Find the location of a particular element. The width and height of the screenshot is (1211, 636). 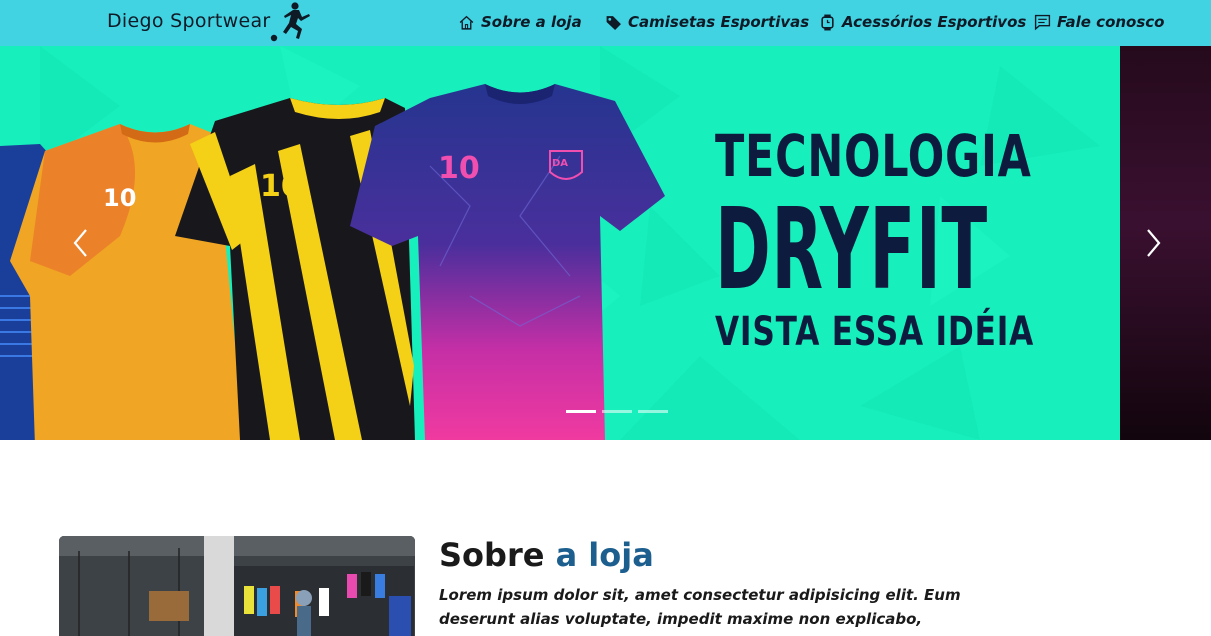

nav-camisetas-esportivas: Camisetas Esportivas is located at coordinates (707, 22).